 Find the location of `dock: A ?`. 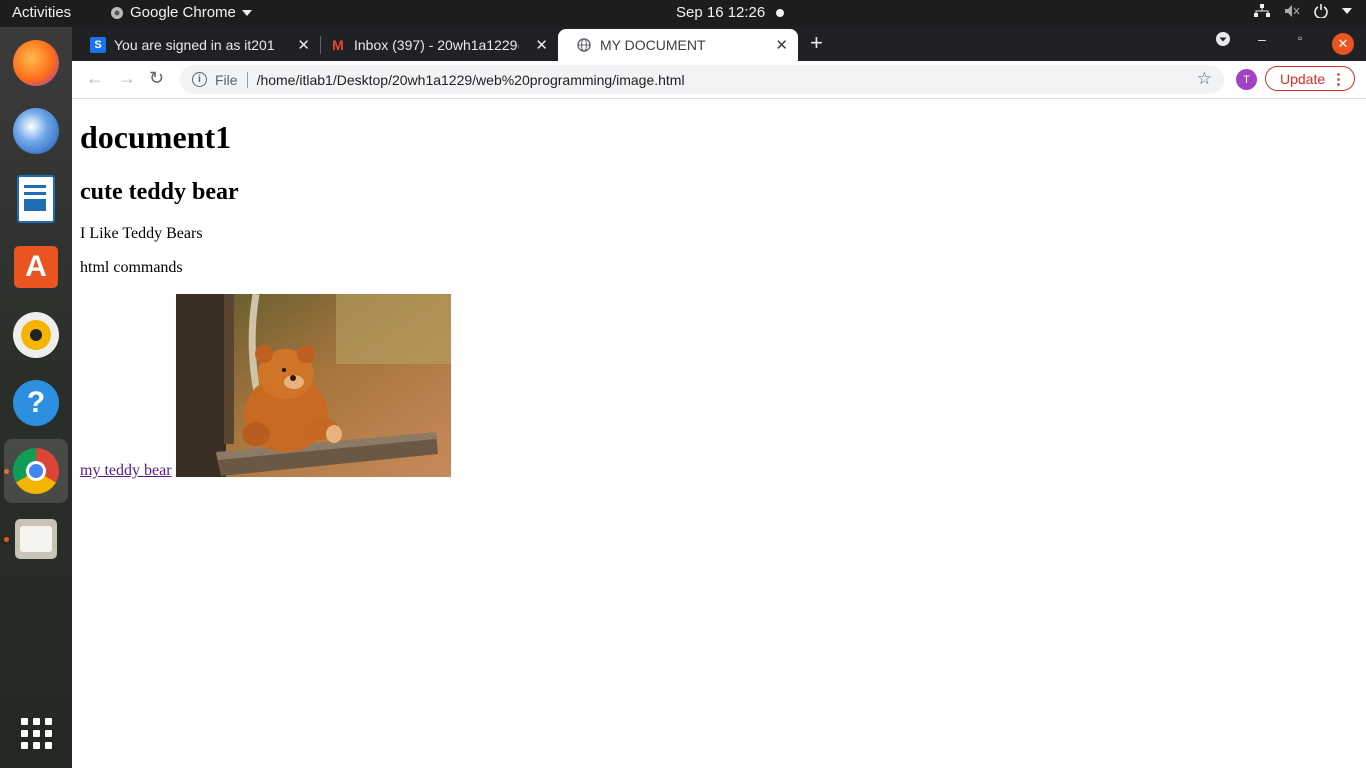

dock: A ? is located at coordinates (36, 397).